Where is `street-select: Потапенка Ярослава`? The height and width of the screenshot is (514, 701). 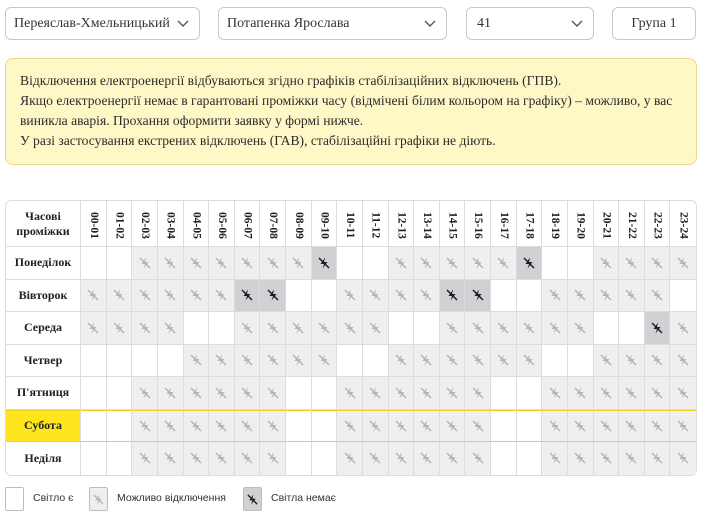
street-select: Потапенка Ярослава is located at coordinates (332, 23).